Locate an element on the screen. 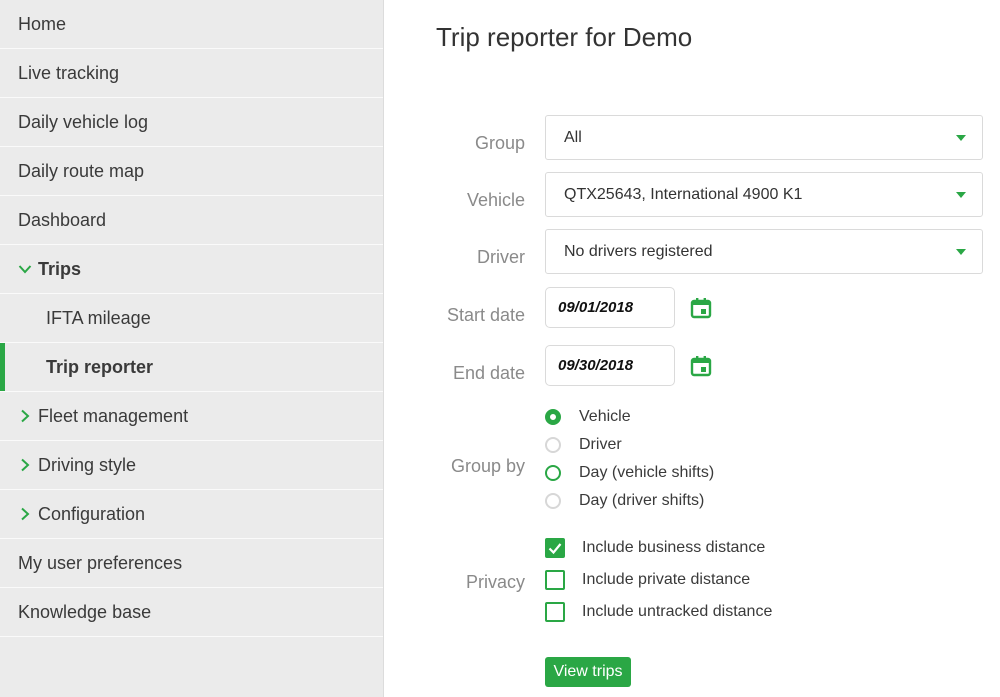 This screenshot has height=697, width=1000. vehicle-select-value: QTX25643, International 4900 K1 is located at coordinates (683, 194).